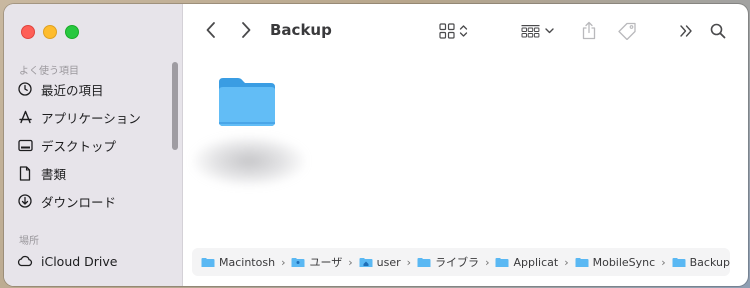 Image resolution: width=750 pixels, height=288 pixels. What do you see at coordinates (298, 262) in the screenshot?
I see `users-folder-icon` at bounding box center [298, 262].